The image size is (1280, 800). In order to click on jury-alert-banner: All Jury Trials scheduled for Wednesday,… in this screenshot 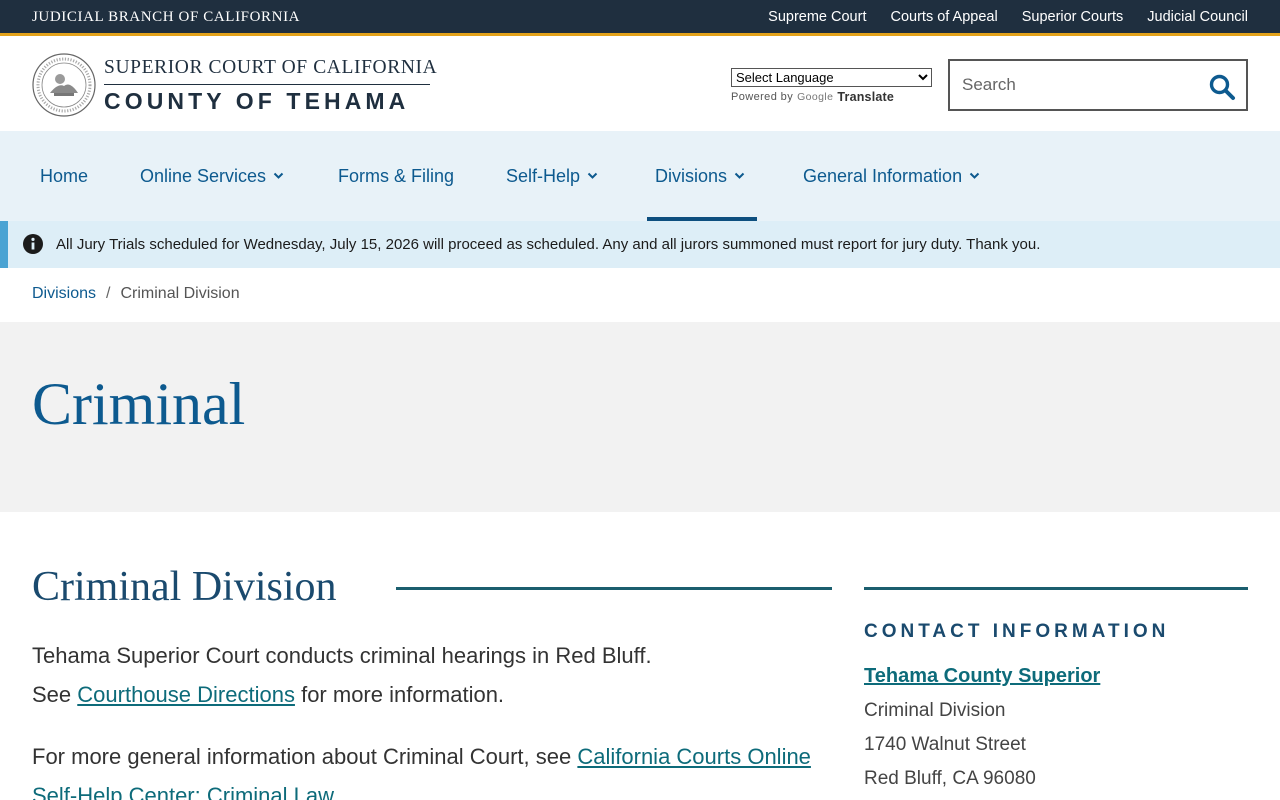, I will do `click(640, 244)`.